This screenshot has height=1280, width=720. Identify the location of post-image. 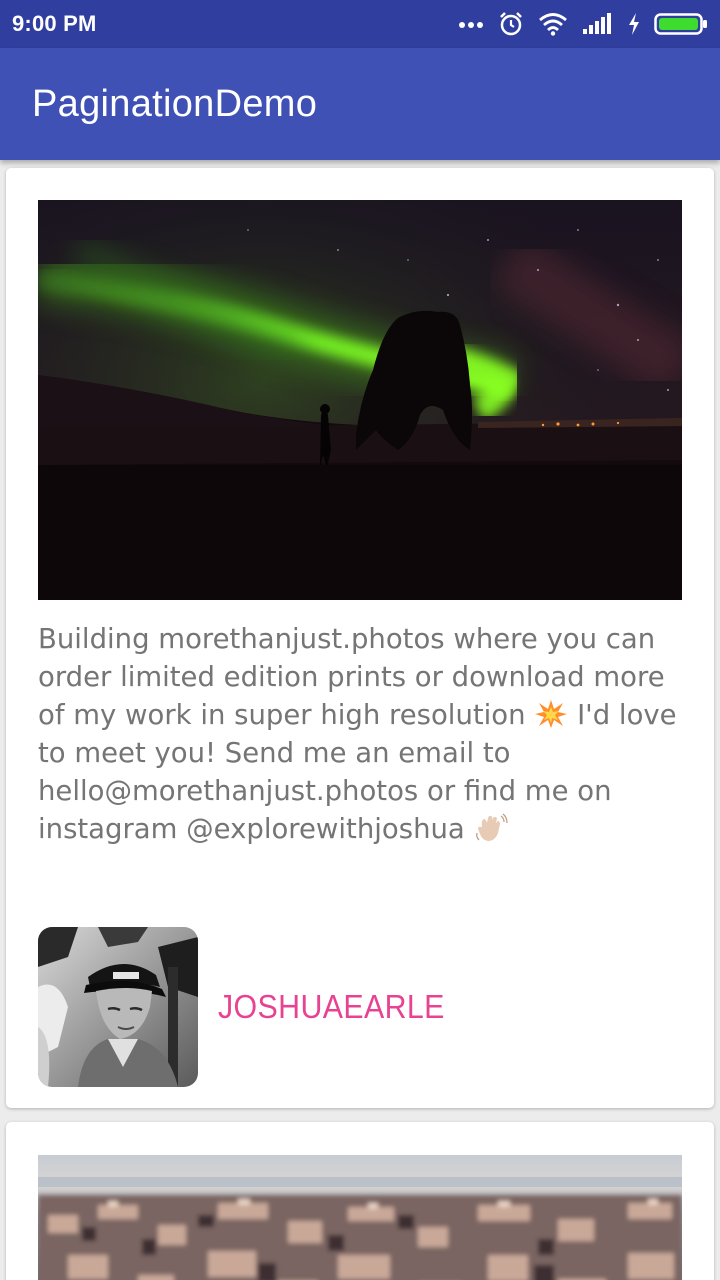
(360, 1217).